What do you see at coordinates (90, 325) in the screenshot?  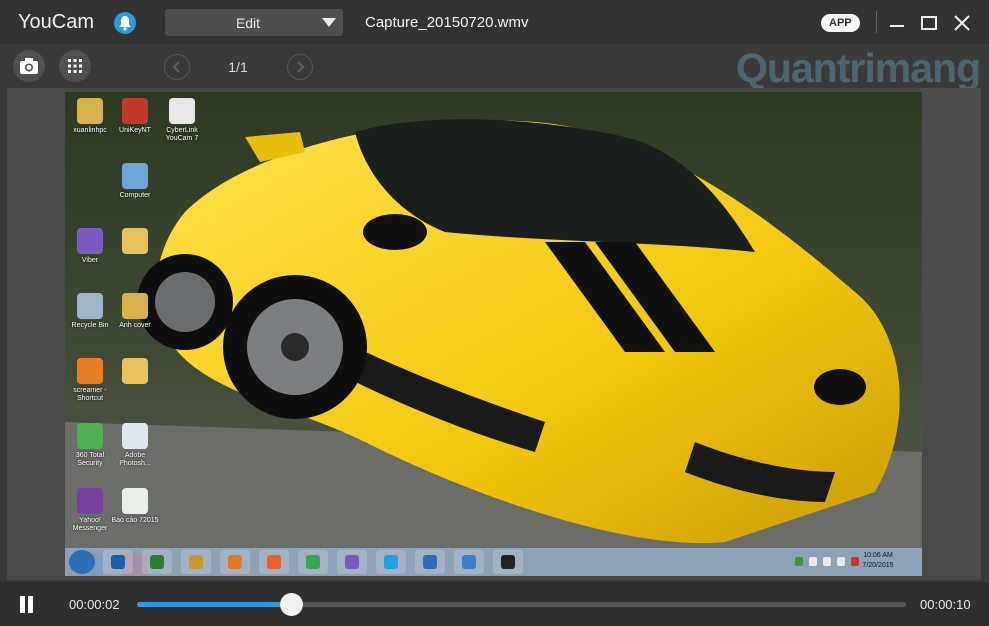 I see `desktop-icon-label: Recycle Bin` at bounding box center [90, 325].